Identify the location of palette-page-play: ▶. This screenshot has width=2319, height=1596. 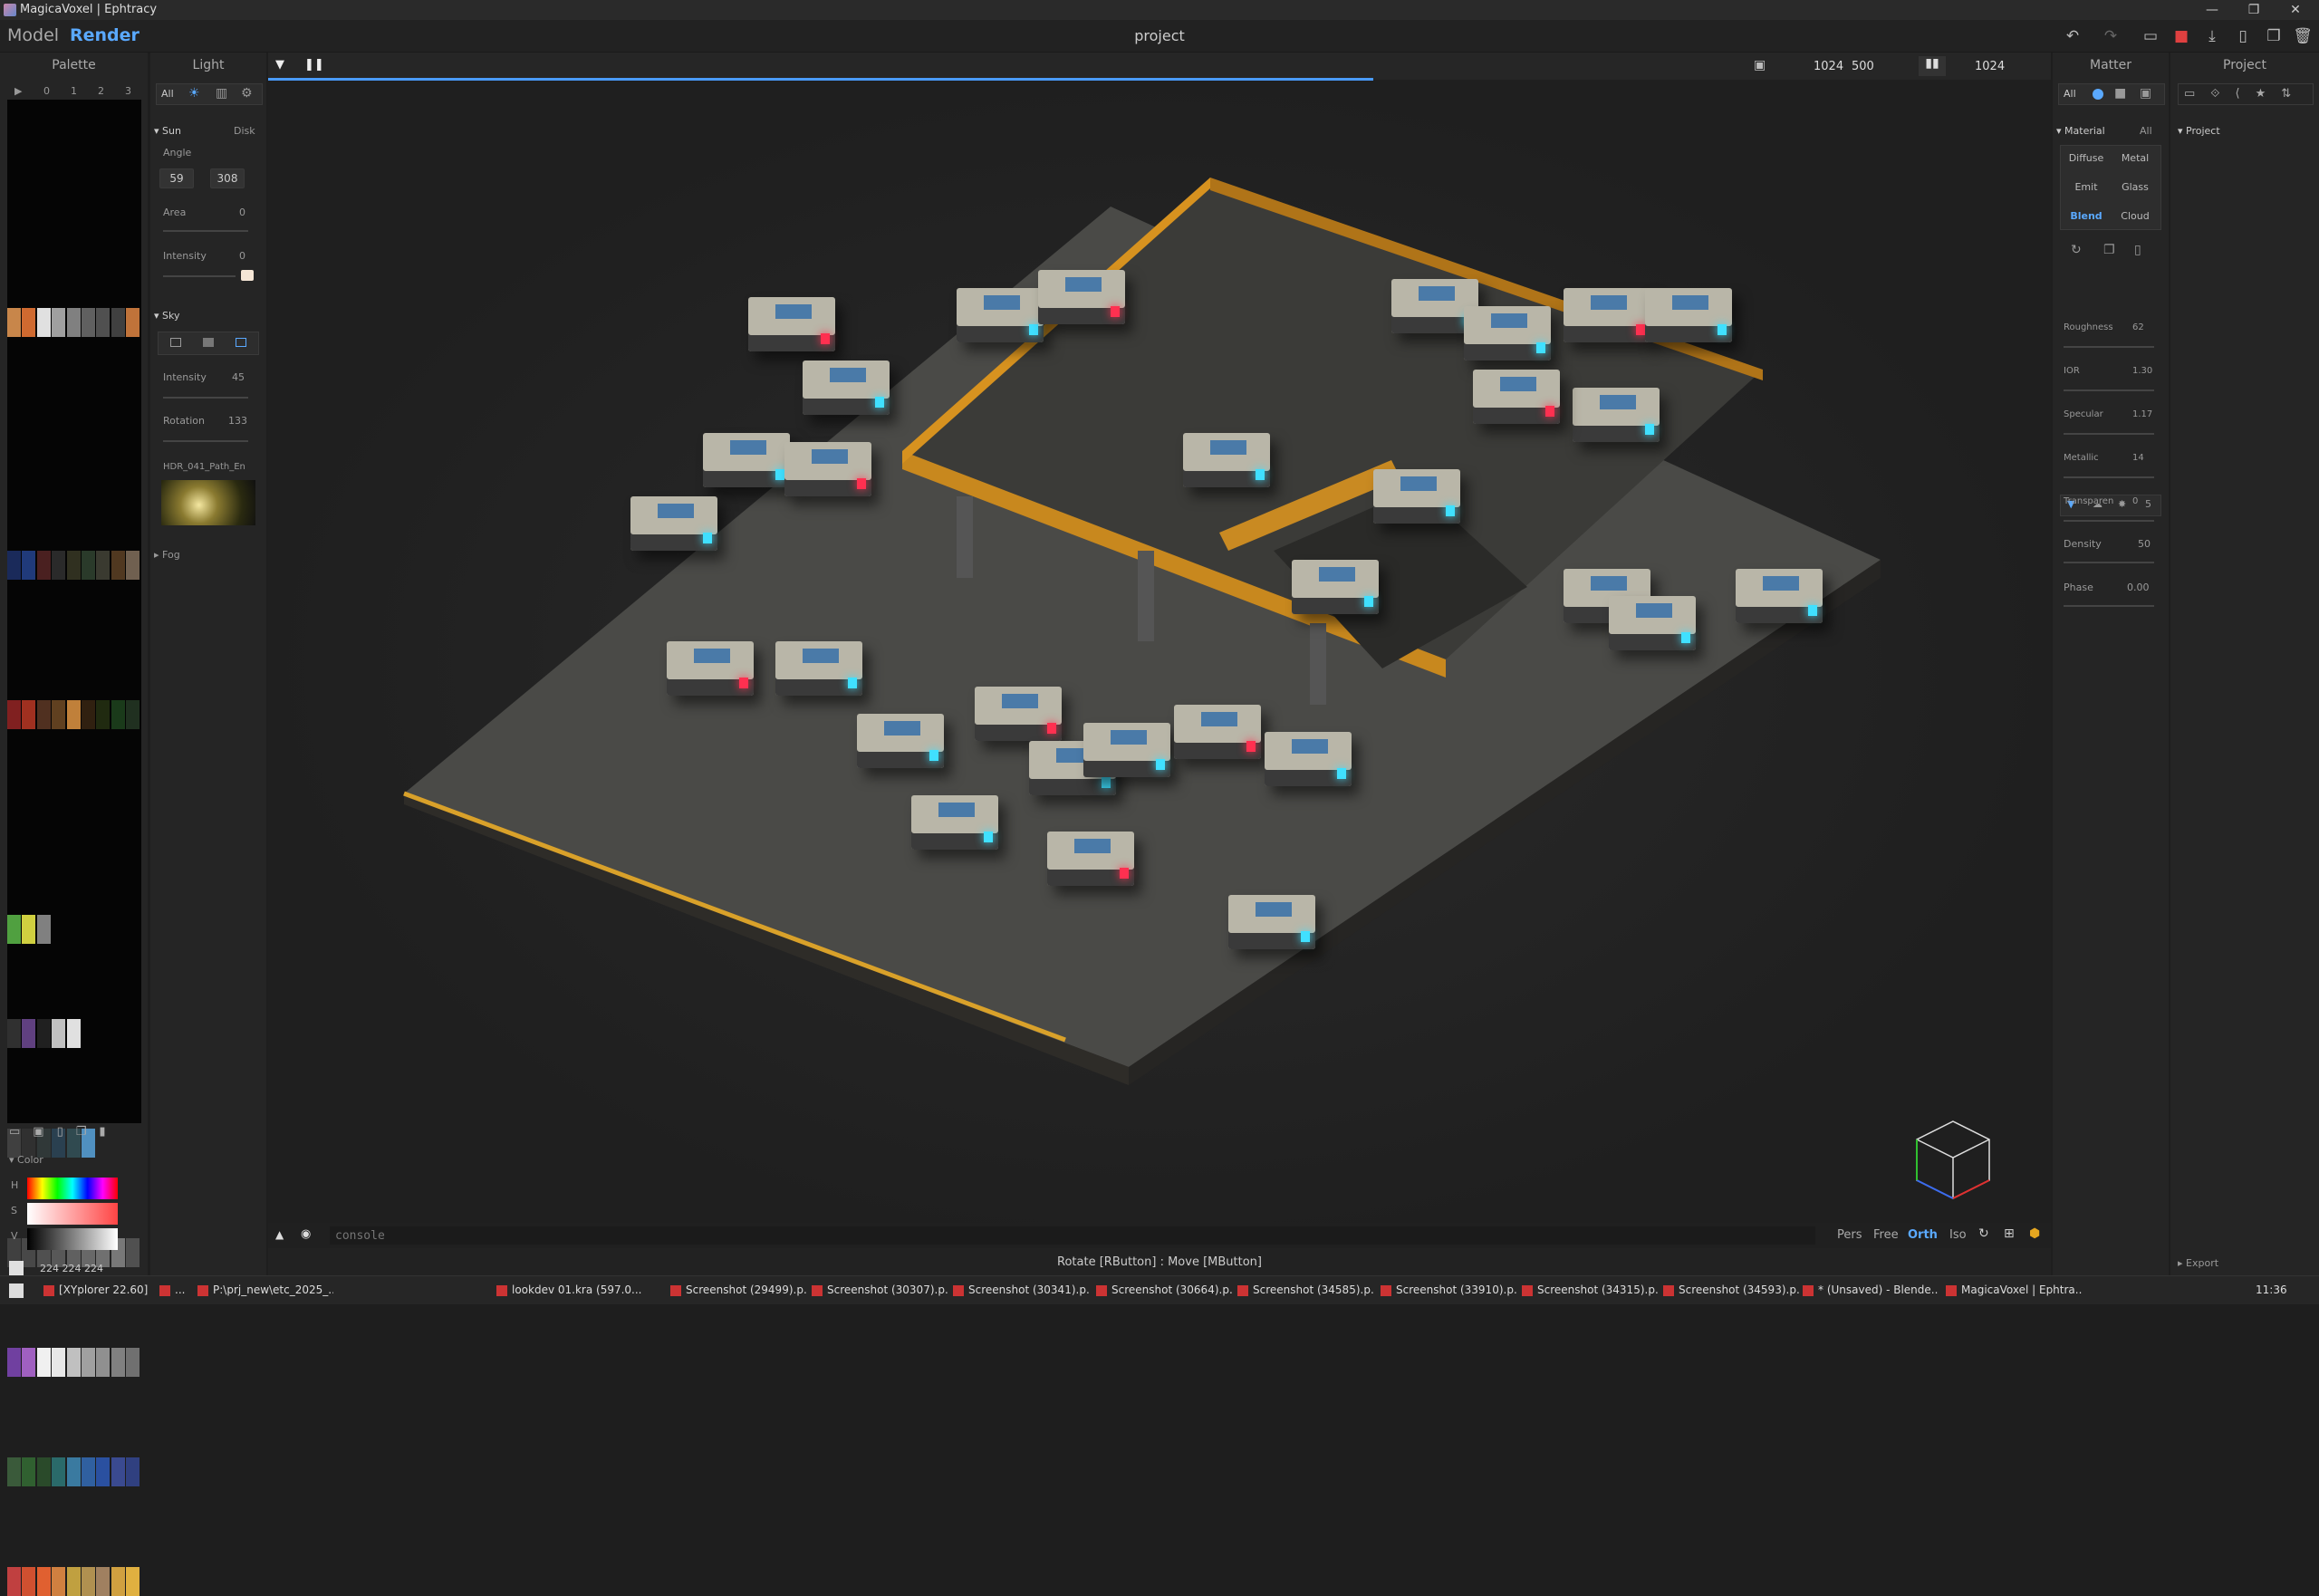
(18, 91).